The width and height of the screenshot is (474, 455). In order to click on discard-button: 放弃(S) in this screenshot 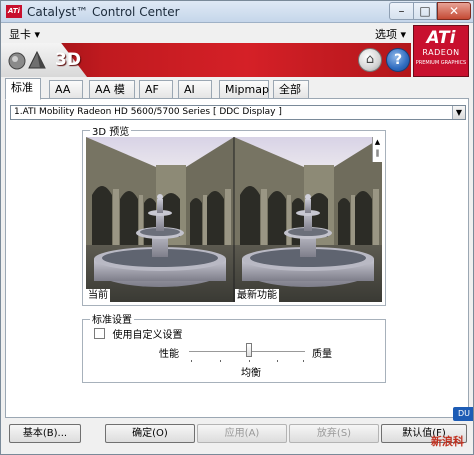, I will do `click(334, 433)`.